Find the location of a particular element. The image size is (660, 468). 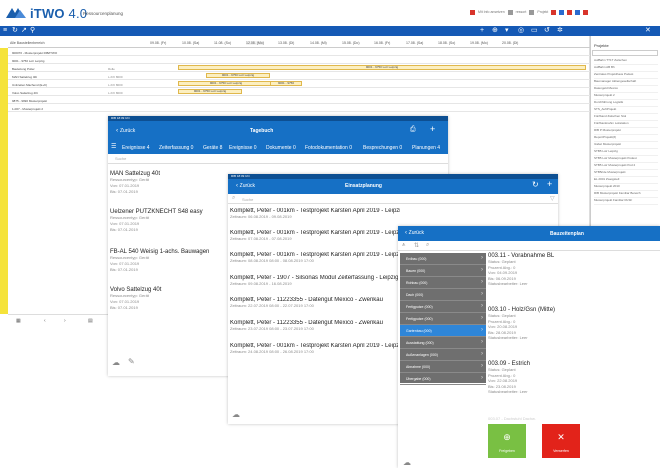

alert-icon is located at coordinates (472, 12).